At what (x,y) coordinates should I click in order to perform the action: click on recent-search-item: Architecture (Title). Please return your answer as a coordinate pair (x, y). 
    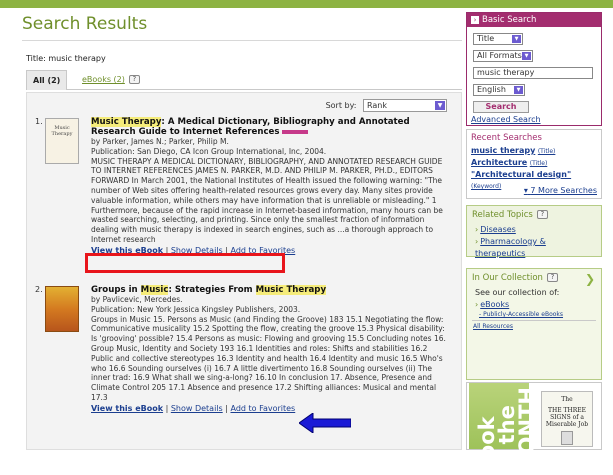
    Looking at the image, I should click on (534, 163).